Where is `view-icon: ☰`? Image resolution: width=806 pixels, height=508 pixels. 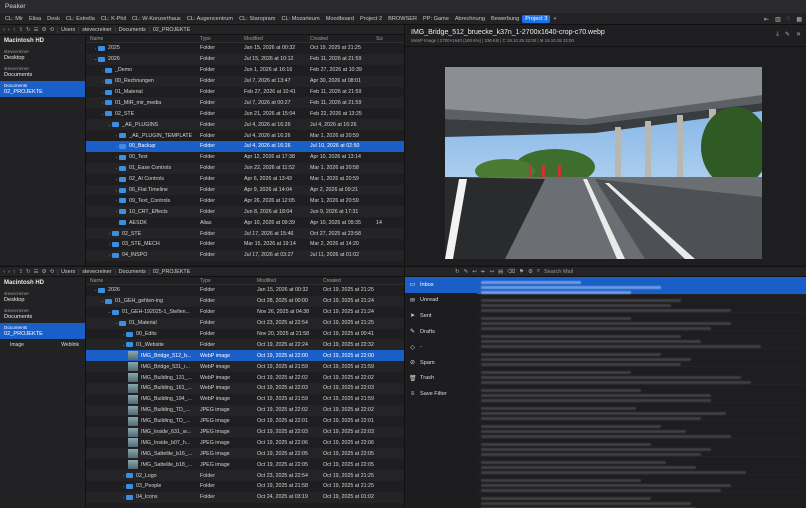
view-icon: ☰ is located at coordinates (36, 30).